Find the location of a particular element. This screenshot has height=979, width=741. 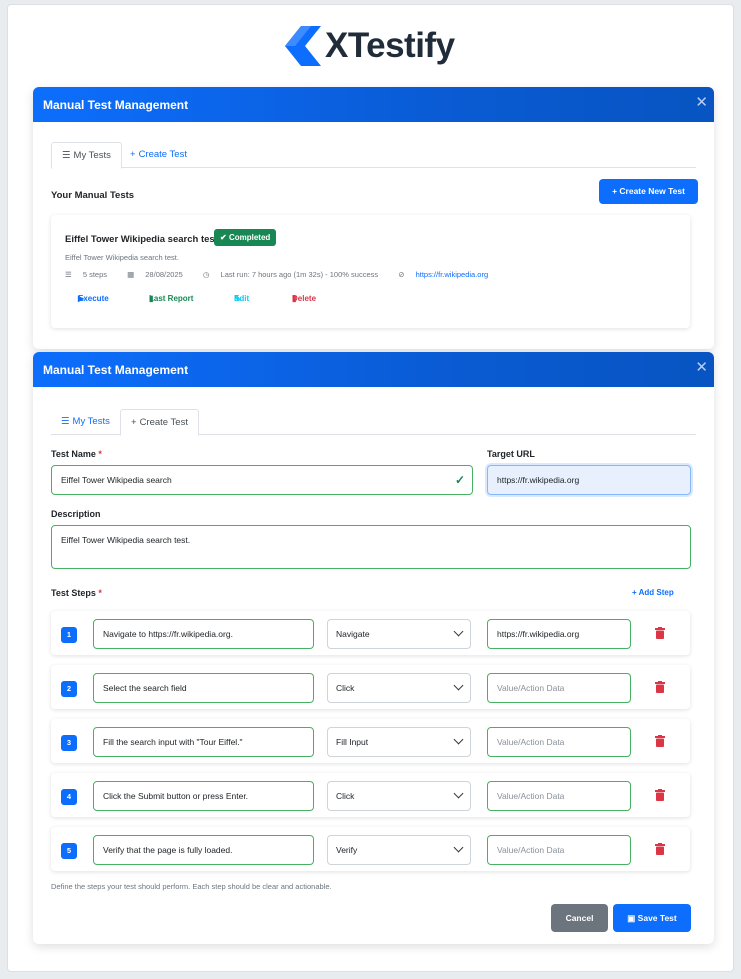

test-description: Eiffel Tower Wikipedia search test. is located at coordinates (122, 257).